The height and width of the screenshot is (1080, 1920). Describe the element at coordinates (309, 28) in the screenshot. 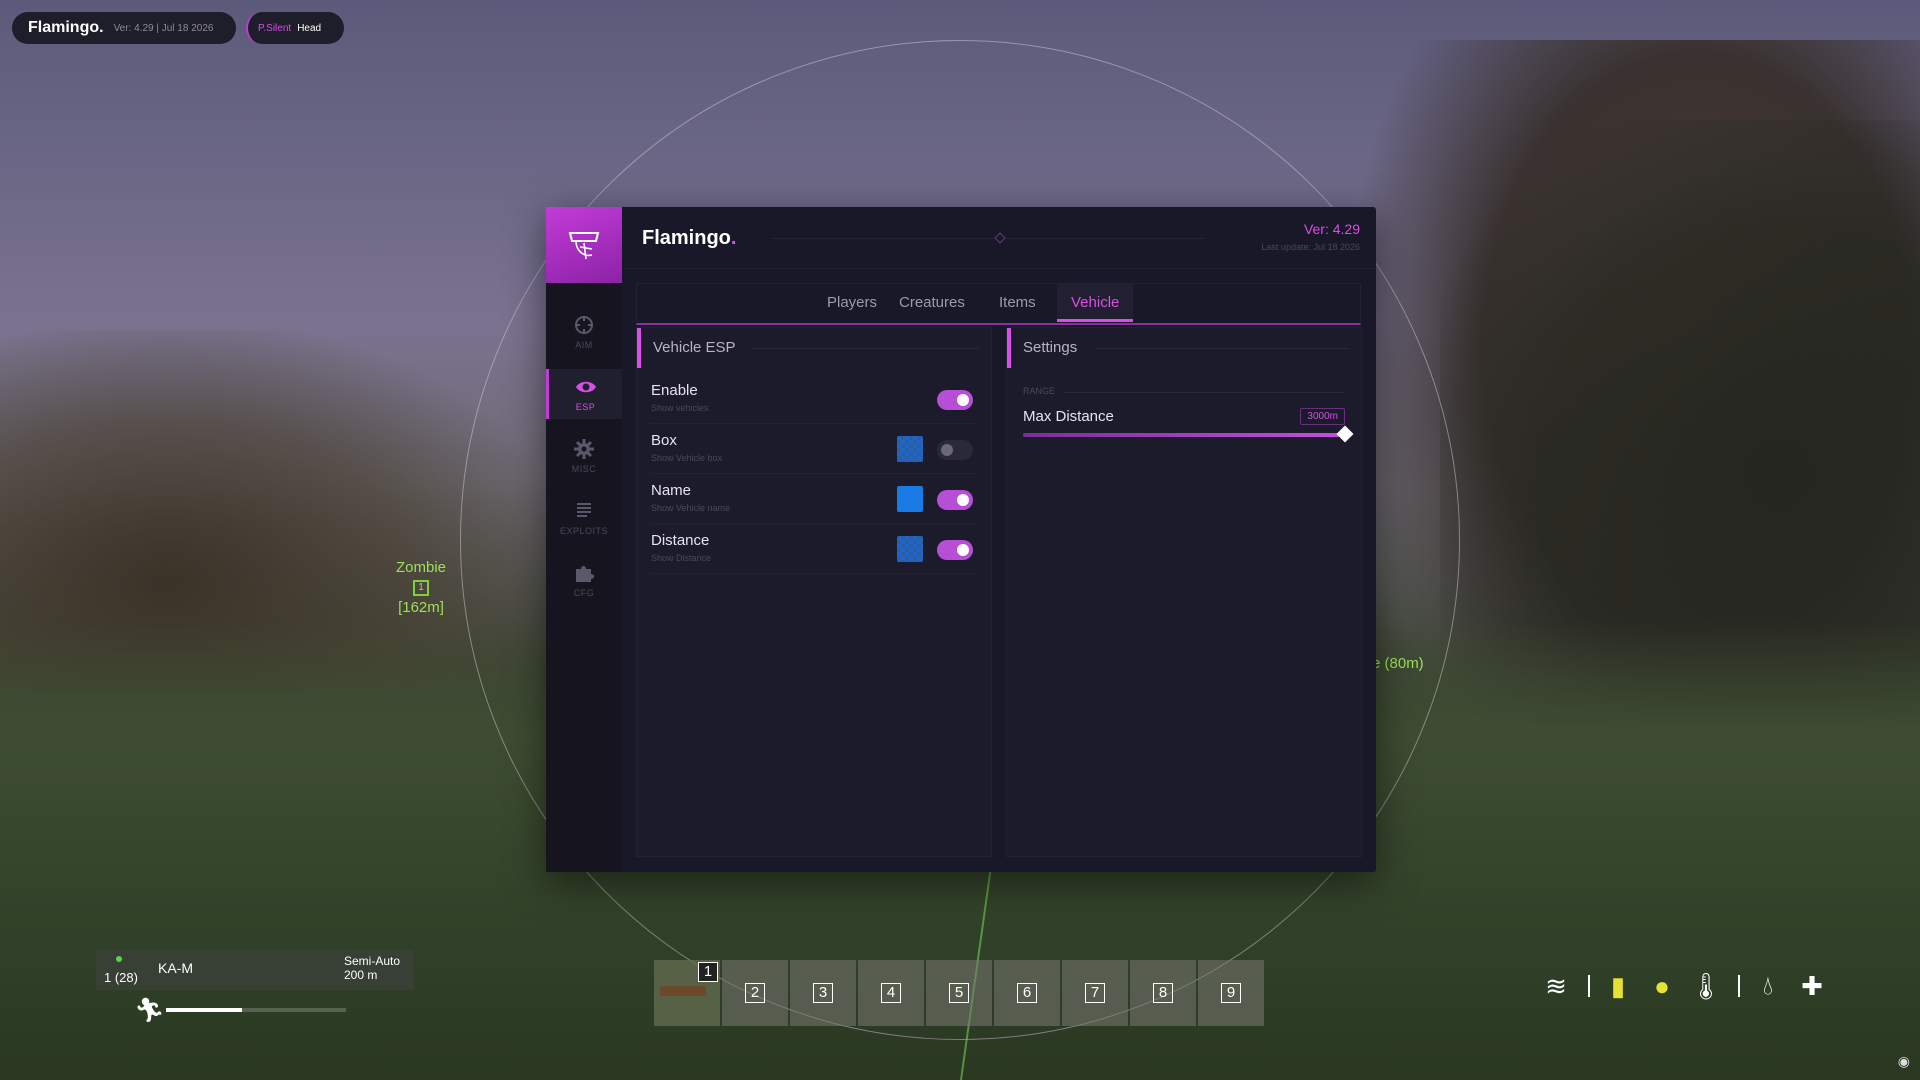

I see `aim-bone: Head` at that location.